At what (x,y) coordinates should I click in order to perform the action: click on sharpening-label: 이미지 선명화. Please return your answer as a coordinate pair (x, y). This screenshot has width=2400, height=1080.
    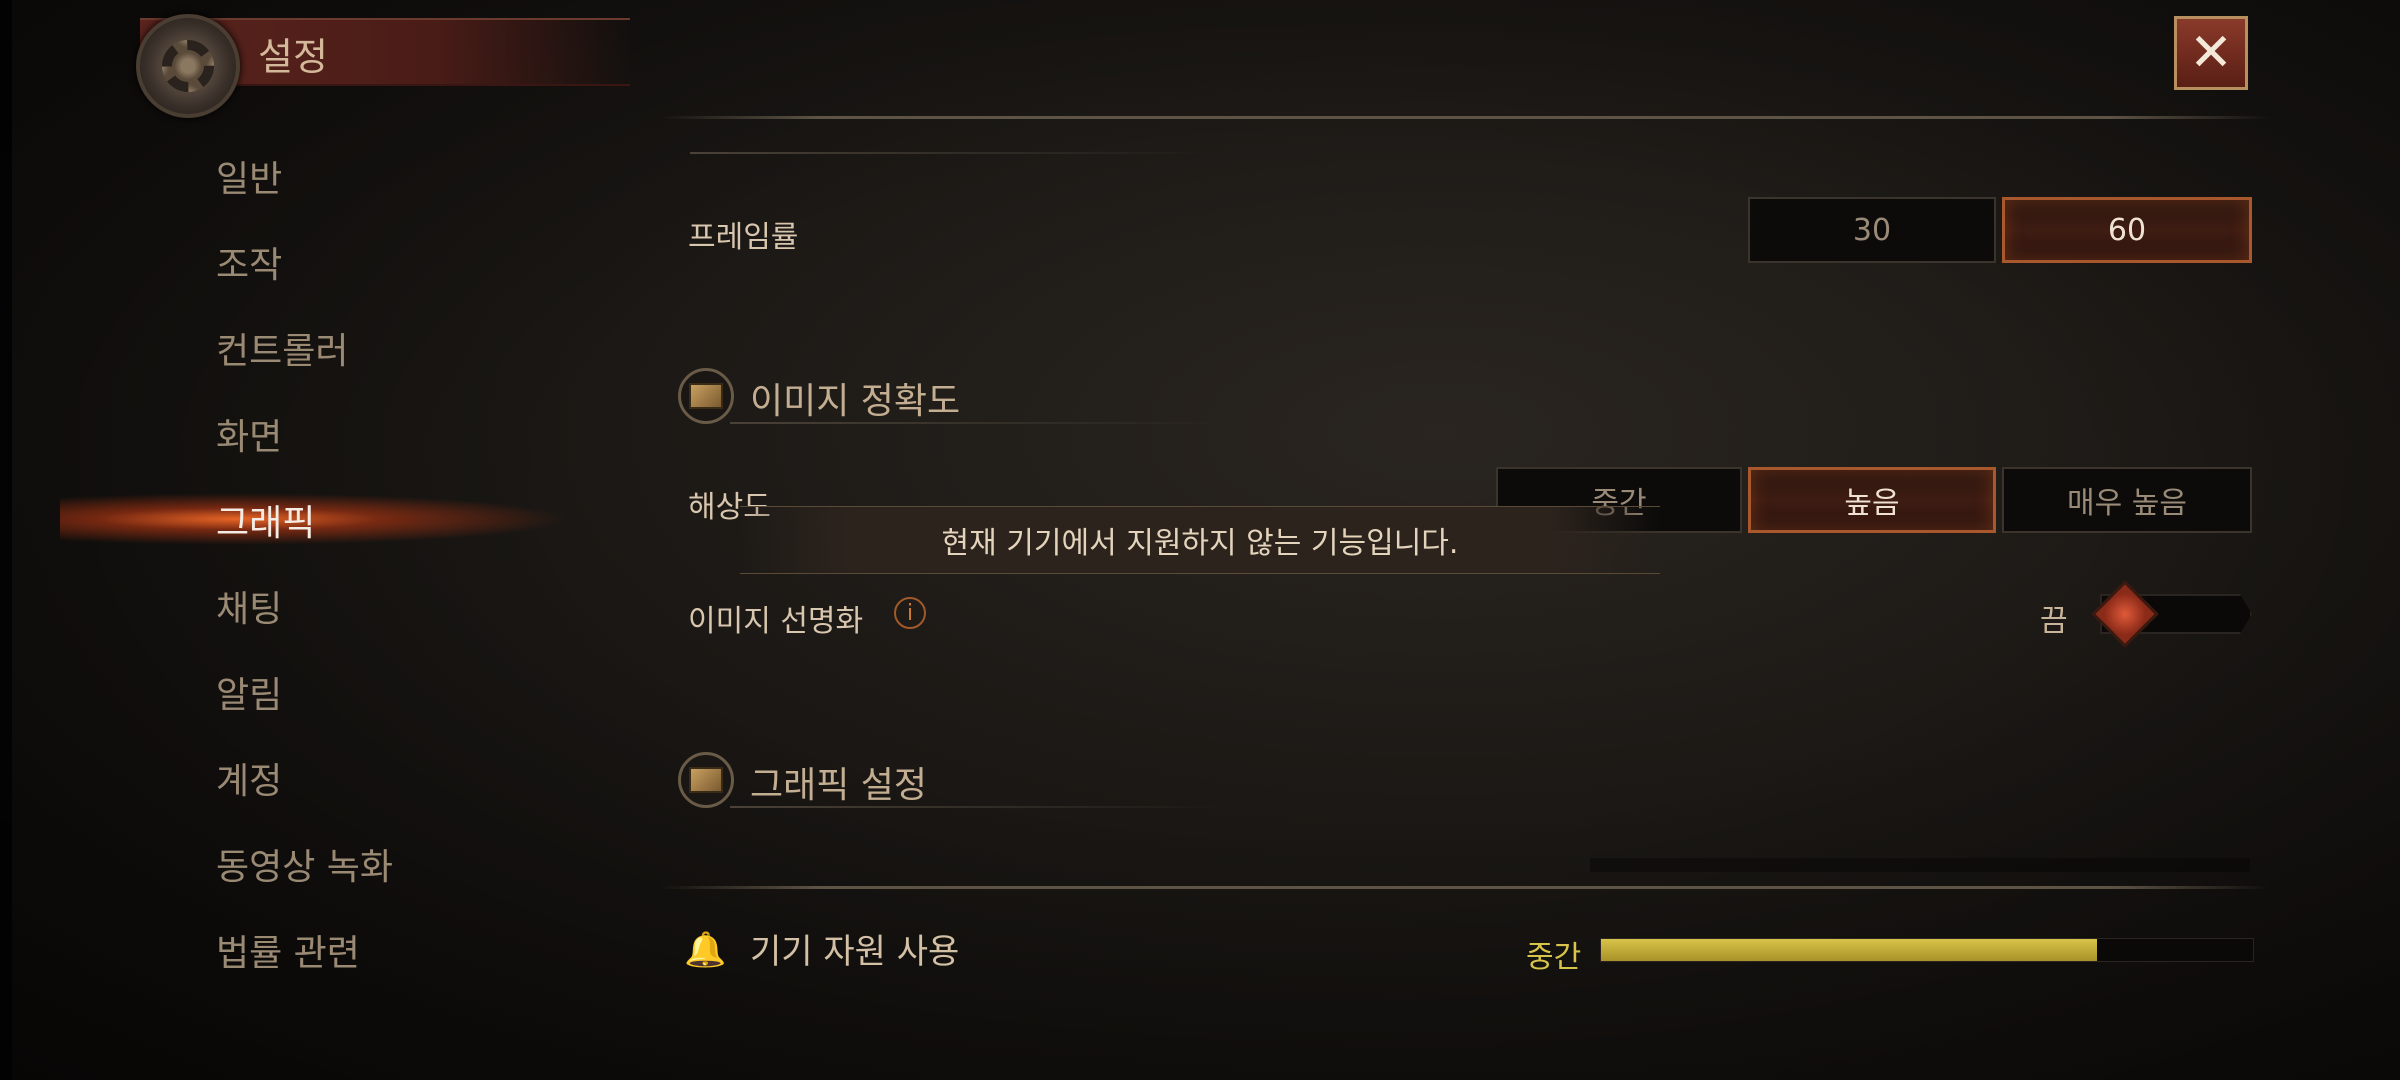
    Looking at the image, I should click on (776, 621).